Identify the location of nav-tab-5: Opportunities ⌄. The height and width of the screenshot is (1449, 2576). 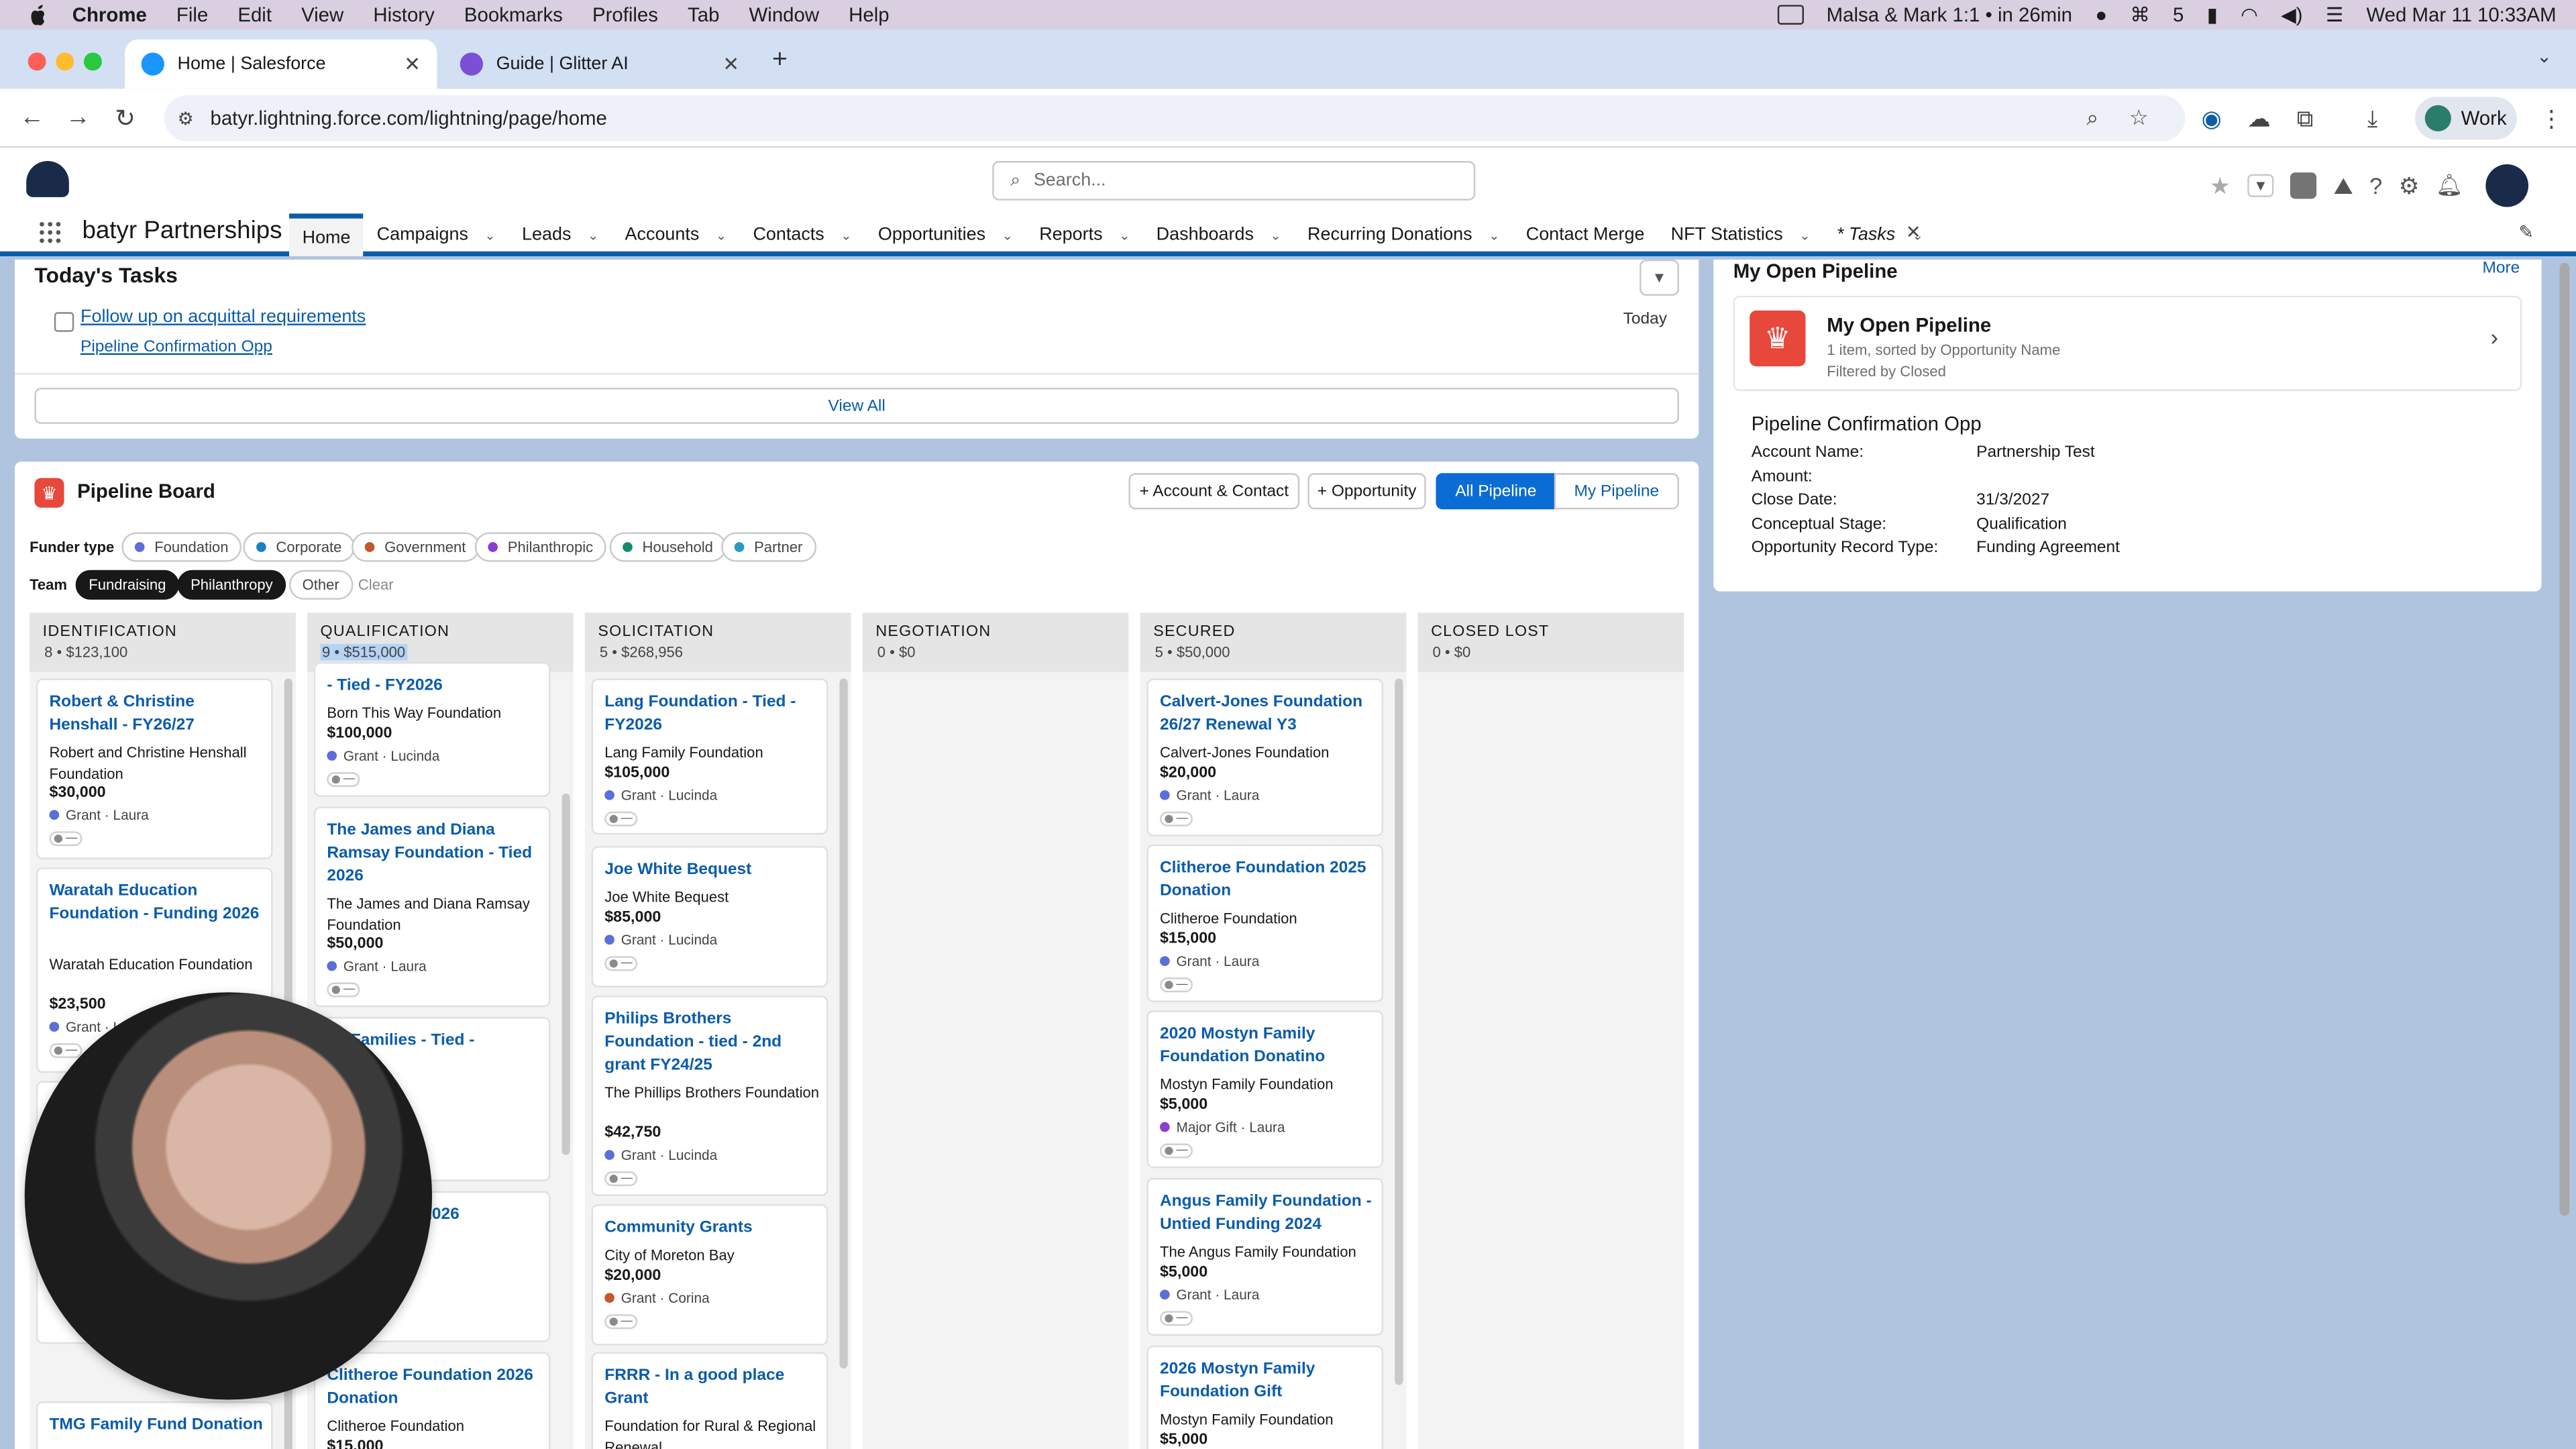
(945, 234).